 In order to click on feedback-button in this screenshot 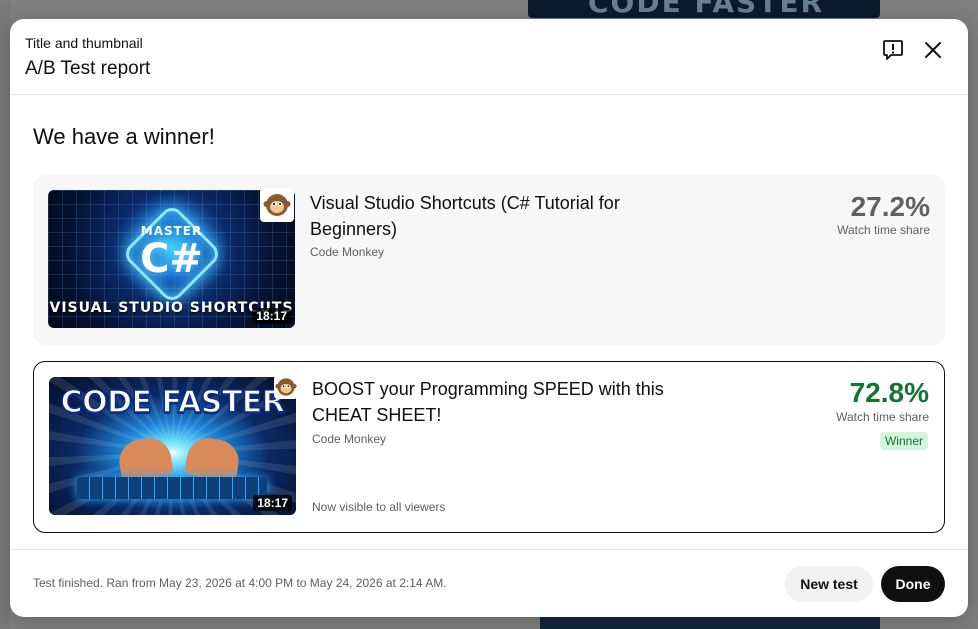, I will do `click(893, 52)`.